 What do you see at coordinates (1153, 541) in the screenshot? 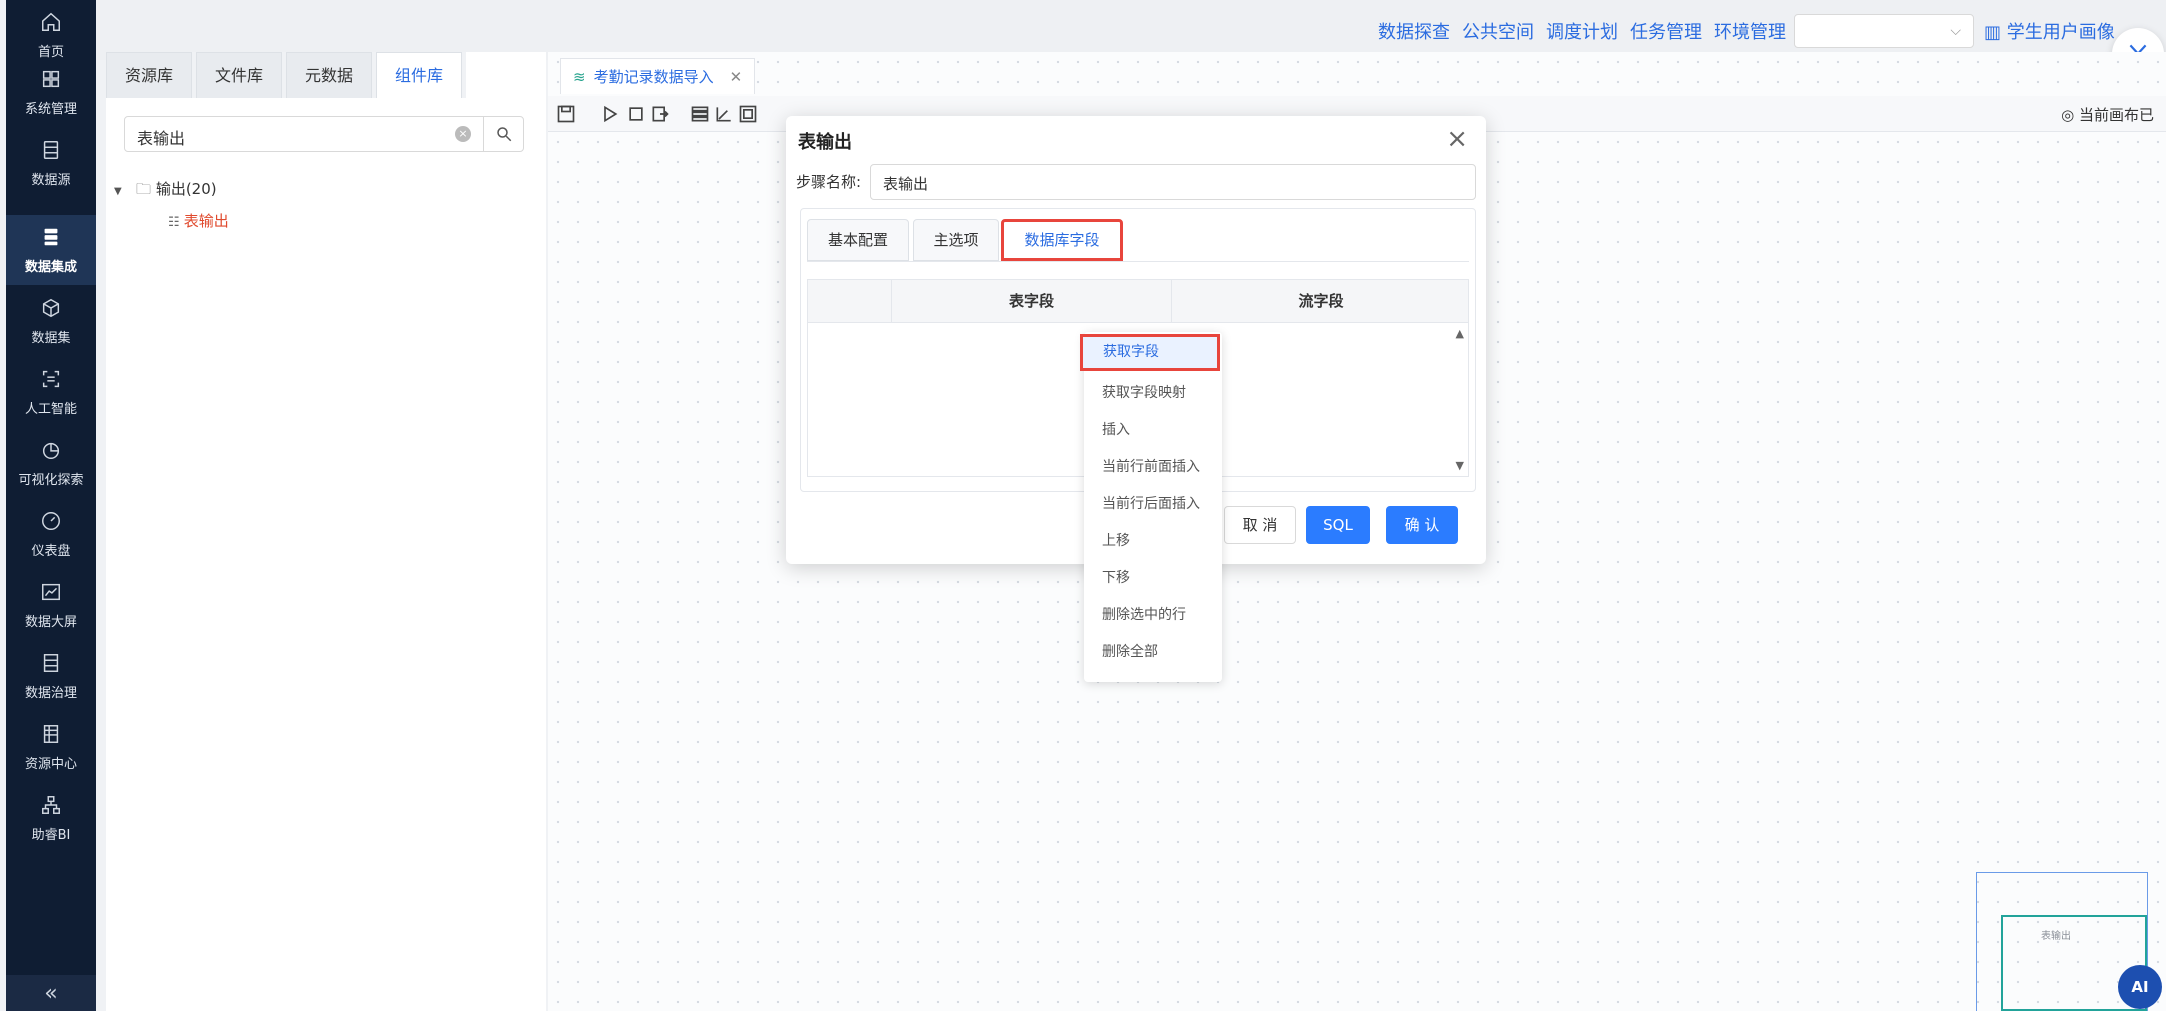
I see `menu-item-move-up: 上移` at bounding box center [1153, 541].